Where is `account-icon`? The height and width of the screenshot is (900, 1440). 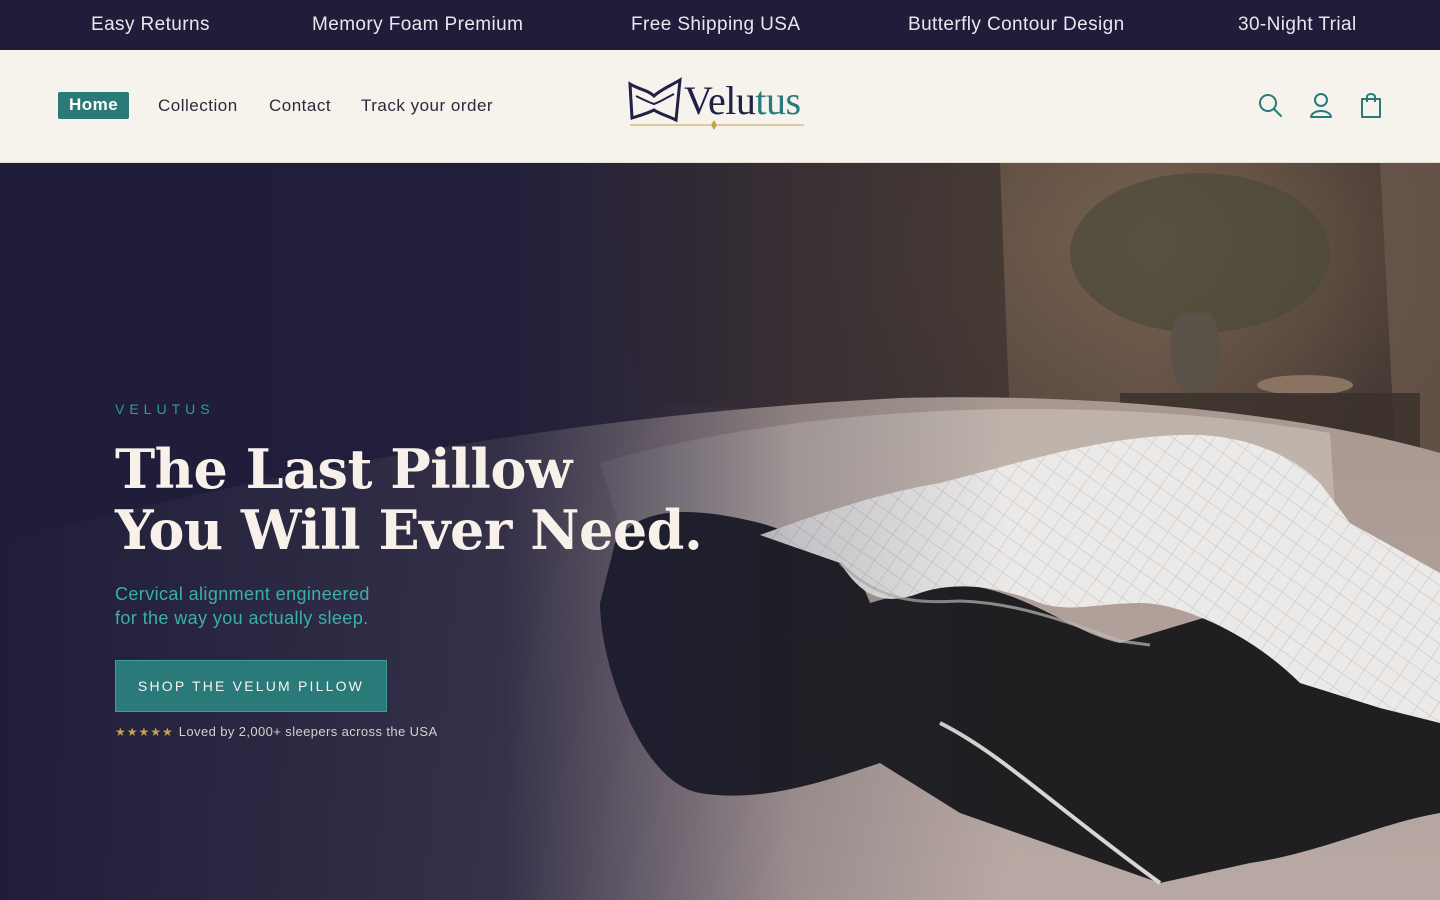 account-icon is located at coordinates (1321, 105).